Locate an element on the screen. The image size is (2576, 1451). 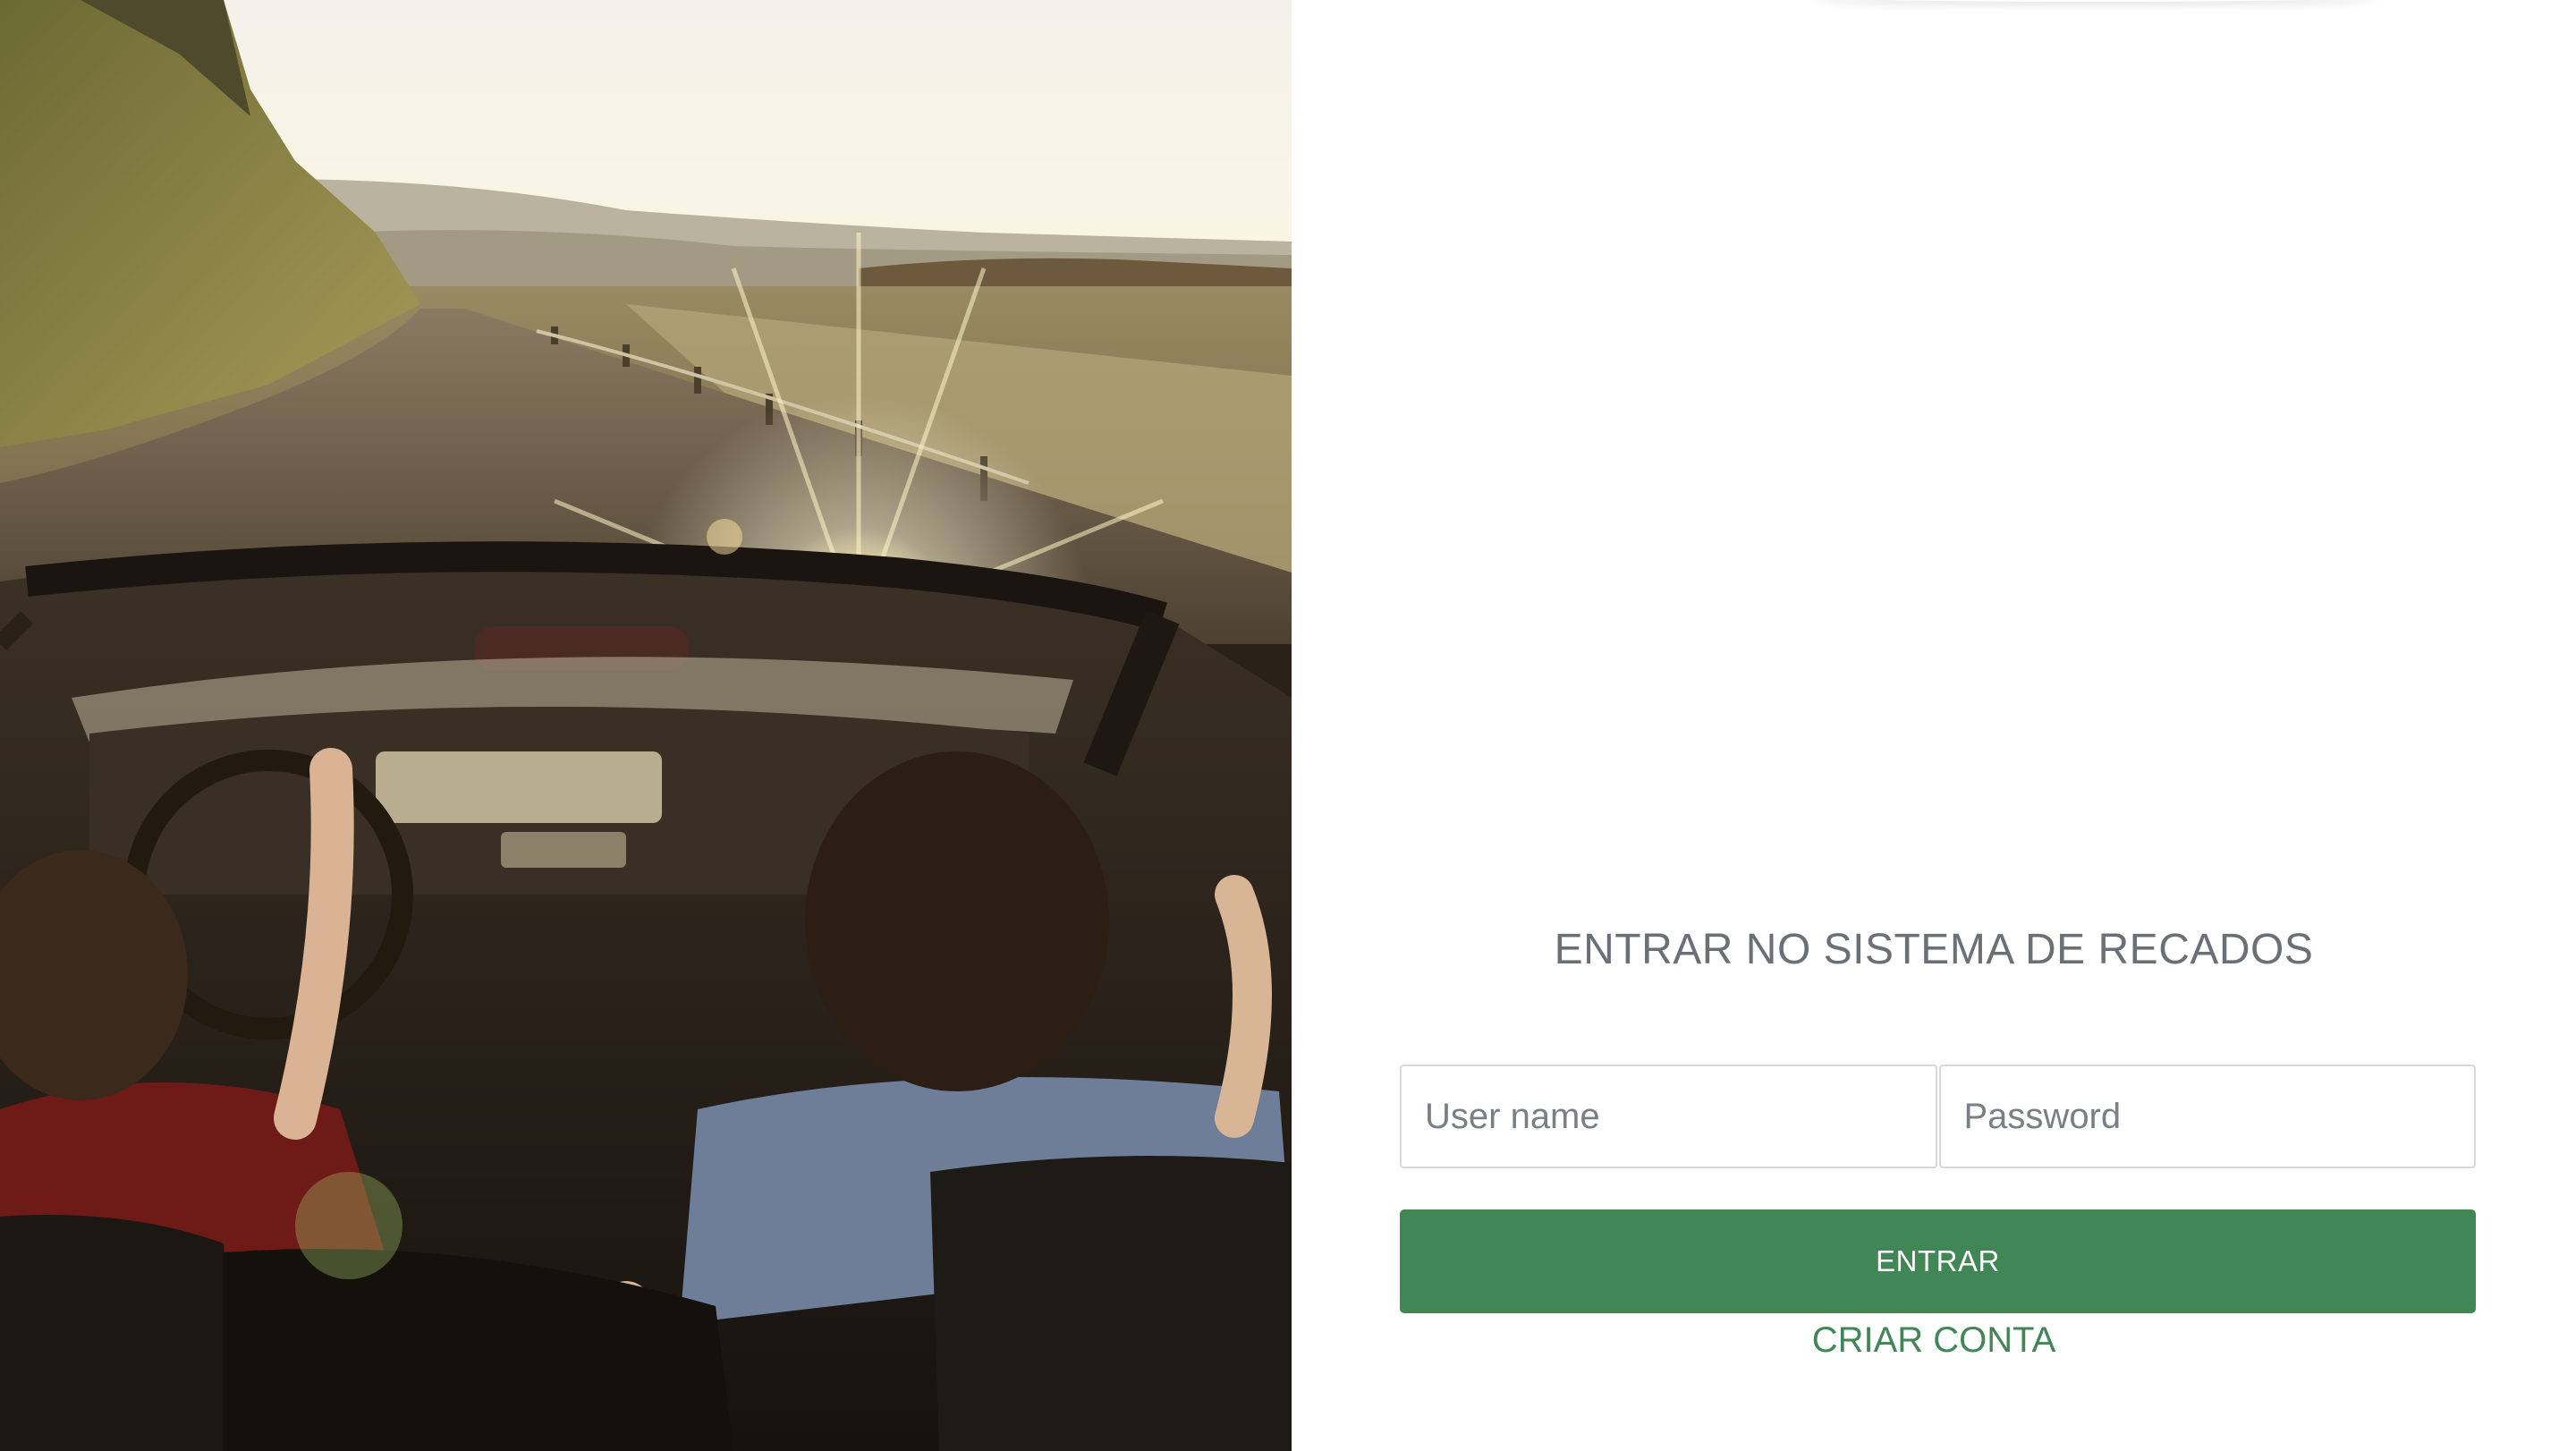
username-input is located at coordinates (1668, 1116).